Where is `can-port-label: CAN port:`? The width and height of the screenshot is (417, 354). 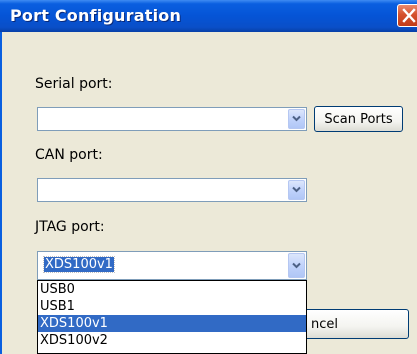
can-port-label: CAN port: is located at coordinates (69, 155).